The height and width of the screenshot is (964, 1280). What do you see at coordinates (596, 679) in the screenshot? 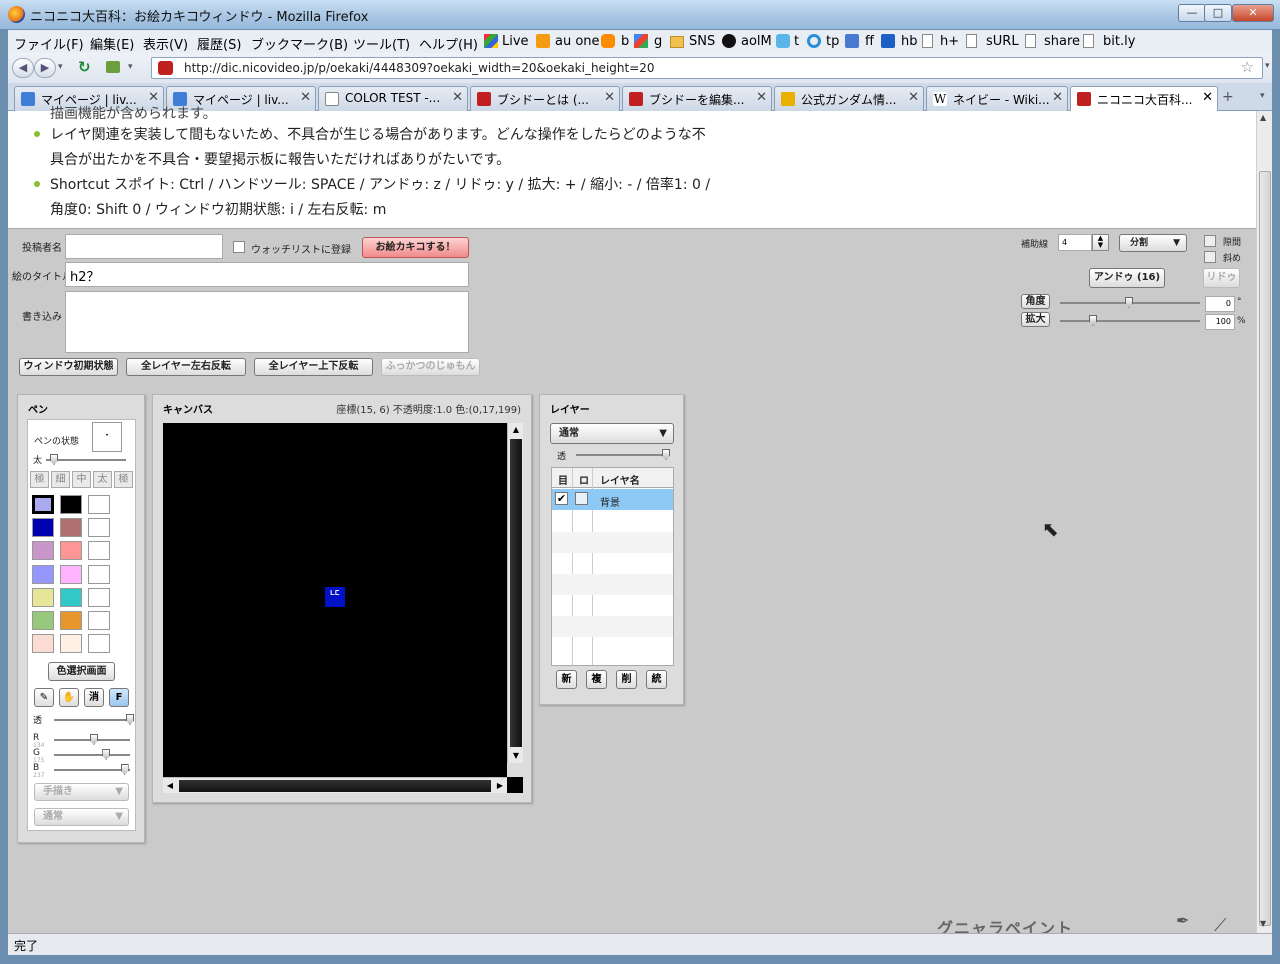
I see `duplicate-layer-button: 複` at bounding box center [596, 679].